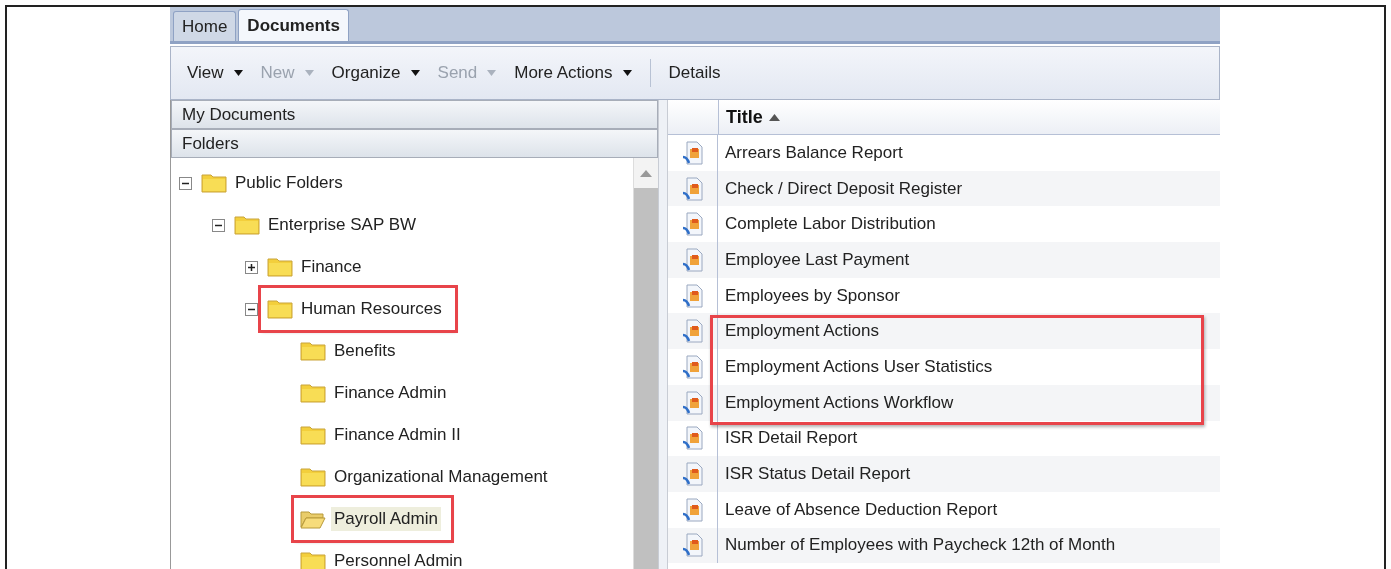 The width and height of the screenshot is (1391, 569). Describe the element at coordinates (289, 183) in the screenshot. I see `folder-label: Public Folders` at that location.